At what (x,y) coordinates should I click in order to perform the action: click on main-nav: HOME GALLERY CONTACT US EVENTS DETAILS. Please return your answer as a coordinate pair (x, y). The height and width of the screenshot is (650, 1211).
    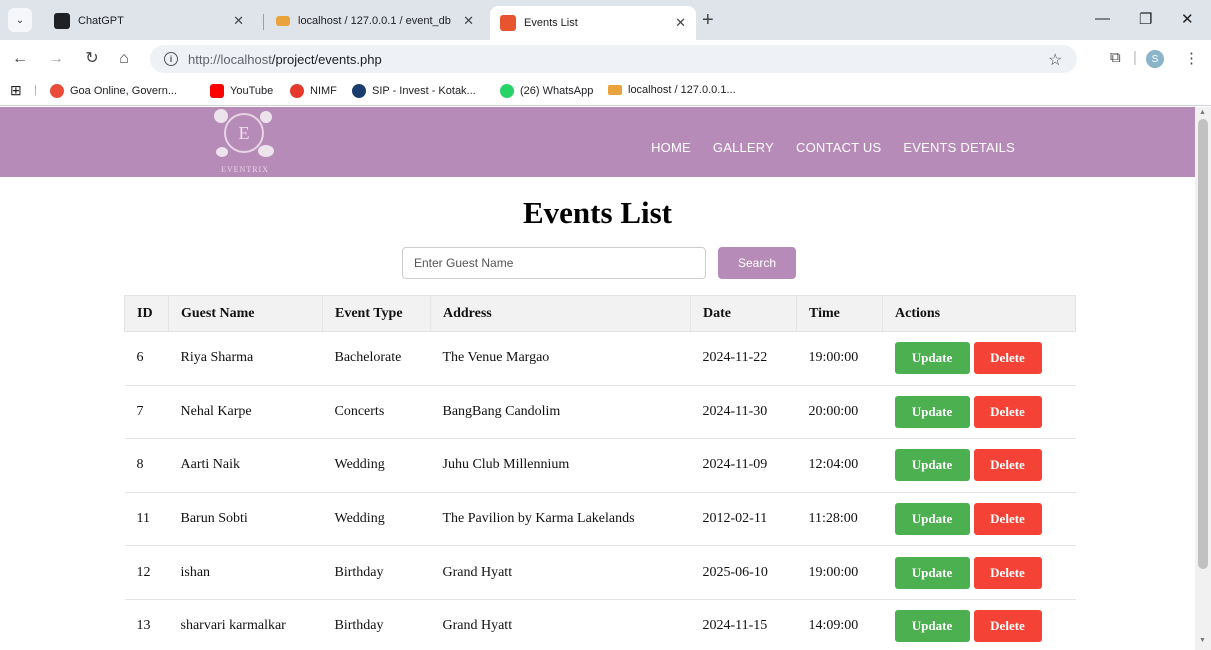
    Looking at the image, I should click on (833, 147).